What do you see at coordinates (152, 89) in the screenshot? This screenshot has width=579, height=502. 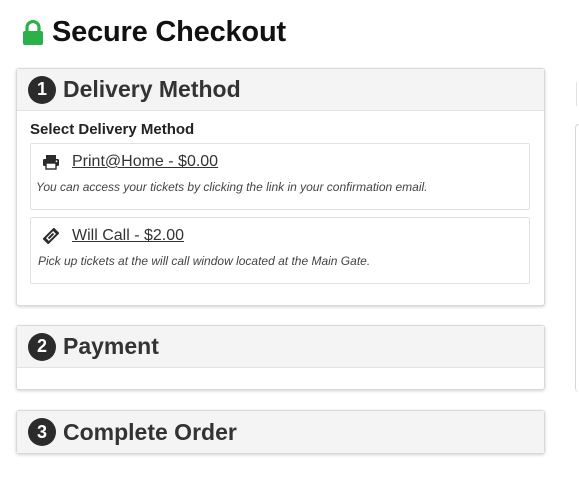 I see `panel-title: Delivery Method` at bounding box center [152, 89].